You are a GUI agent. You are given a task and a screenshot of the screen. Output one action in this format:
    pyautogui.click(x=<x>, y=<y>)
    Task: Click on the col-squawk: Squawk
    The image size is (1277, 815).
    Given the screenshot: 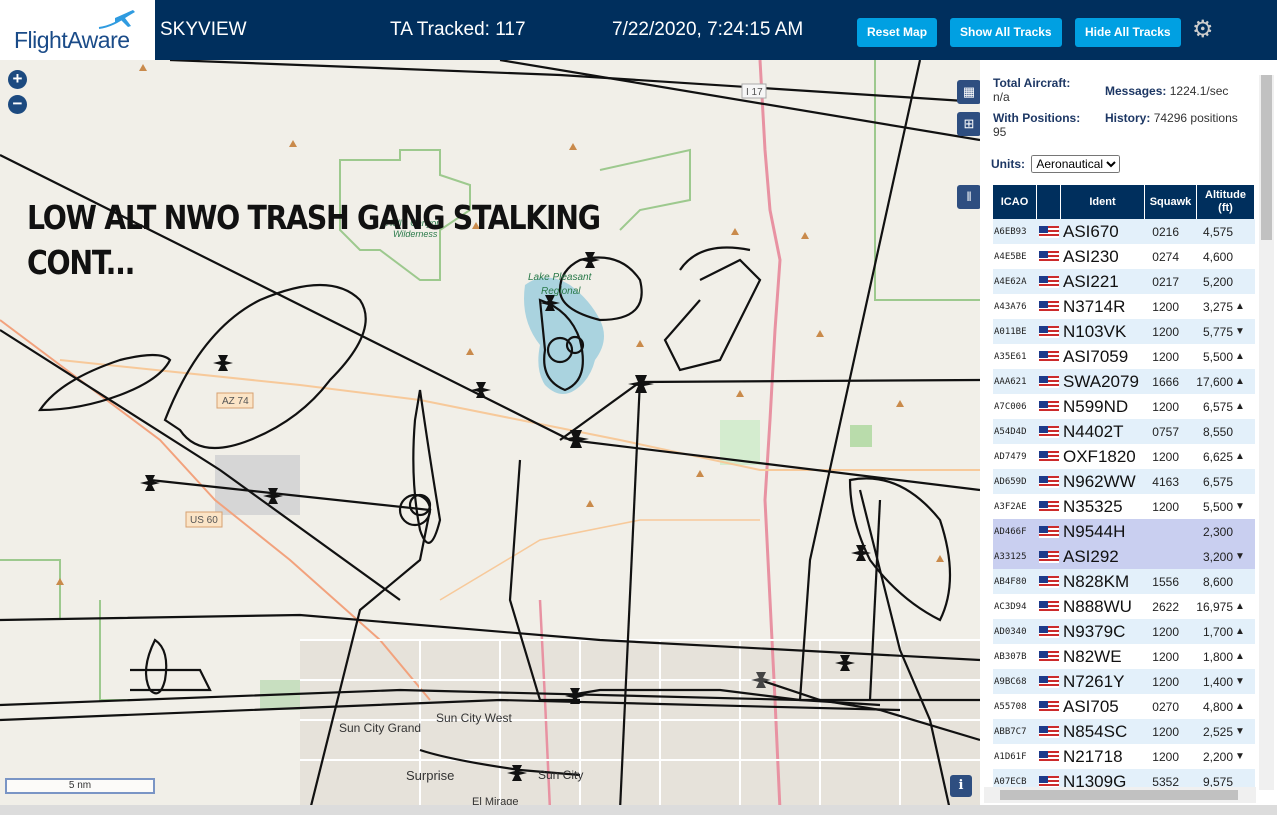 What is the action you would take?
    pyautogui.click(x=1171, y=202)
    